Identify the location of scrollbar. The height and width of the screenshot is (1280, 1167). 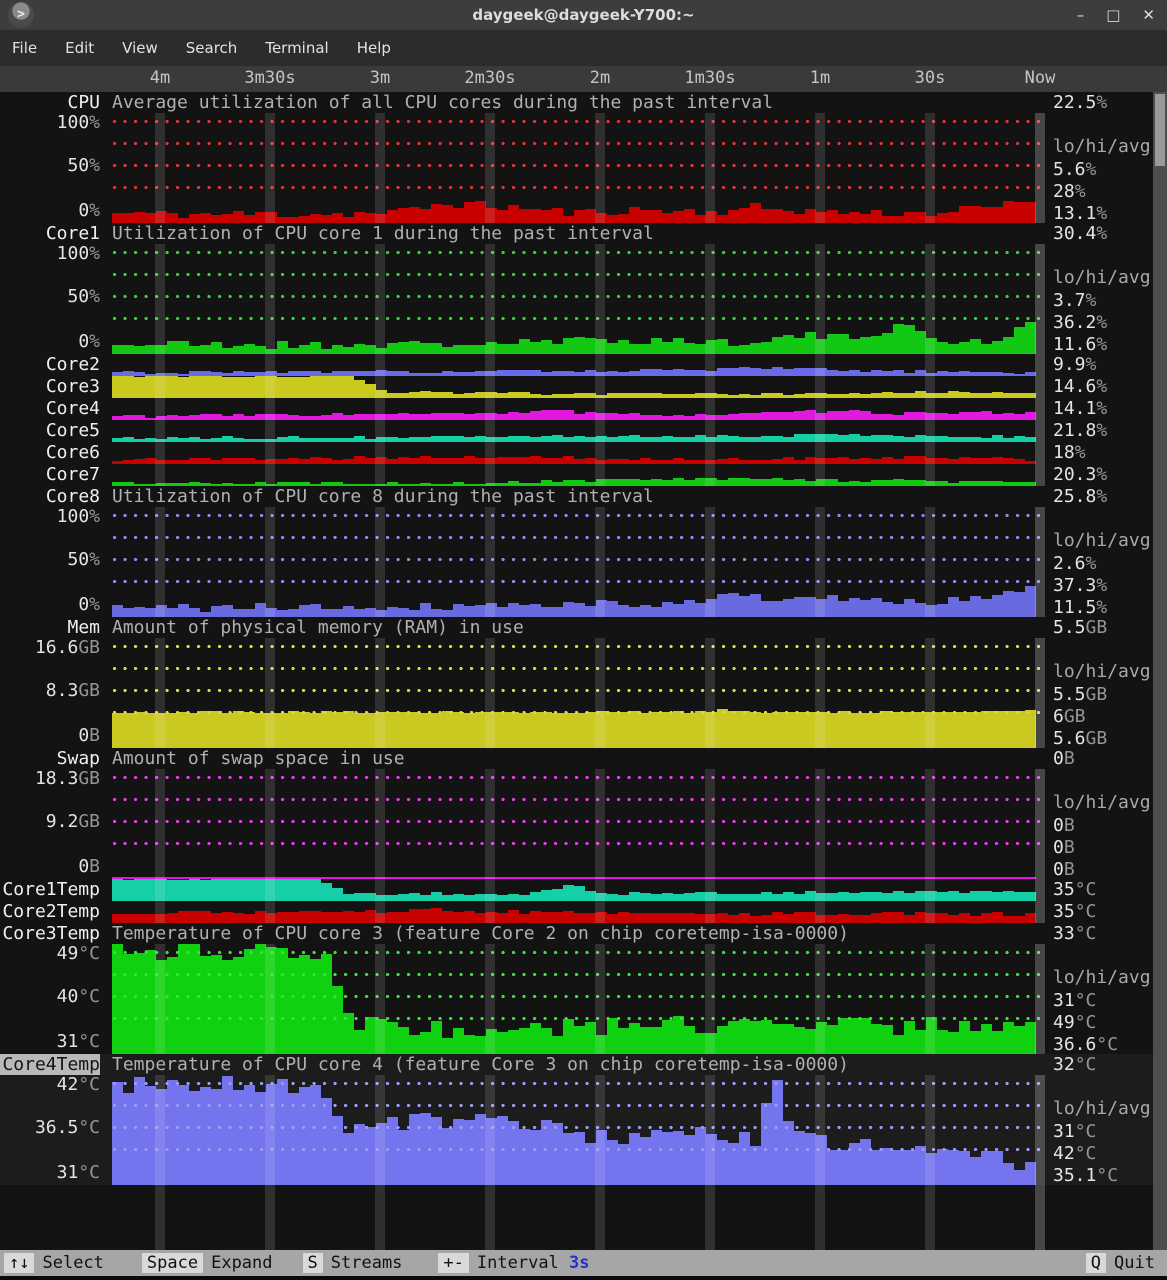
(1160, 671).